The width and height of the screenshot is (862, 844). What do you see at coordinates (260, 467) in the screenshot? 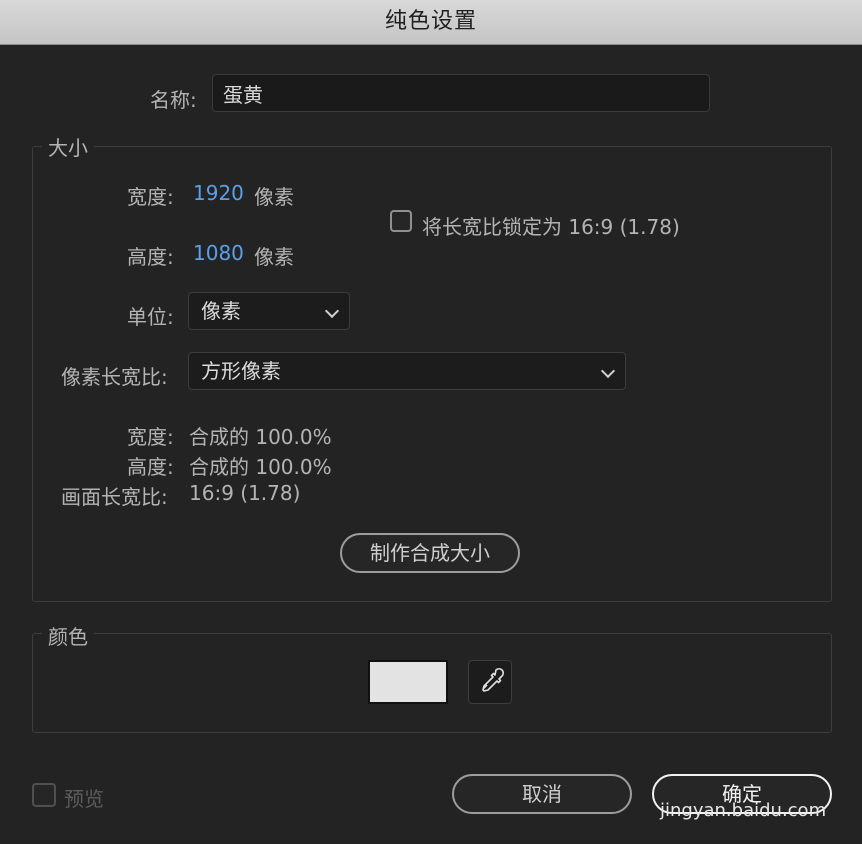
I see `info-height-value: 合成的 100.0%` at bounding box center [260, 467].